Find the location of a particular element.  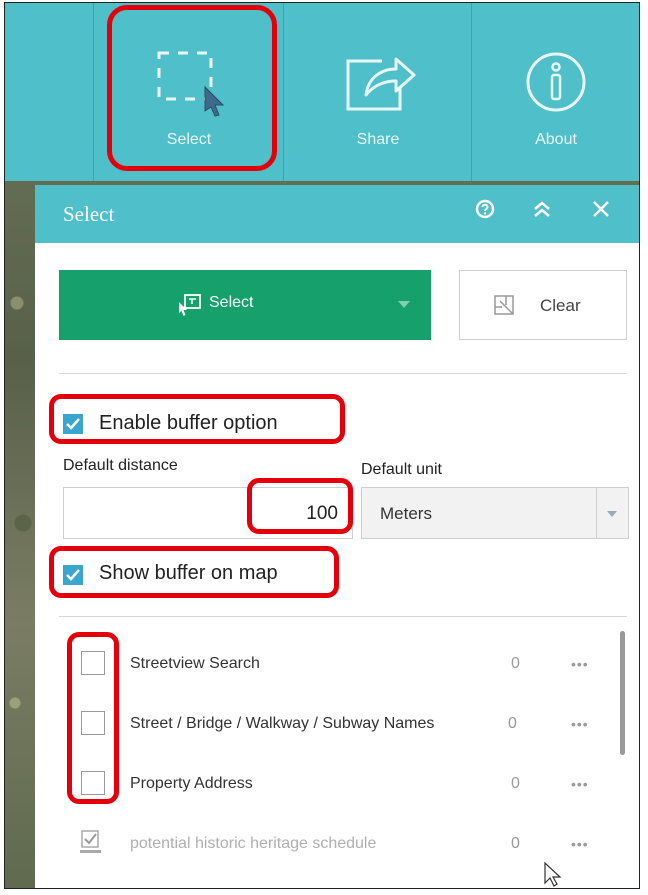

close-icon is located at coordinates (601, 209).